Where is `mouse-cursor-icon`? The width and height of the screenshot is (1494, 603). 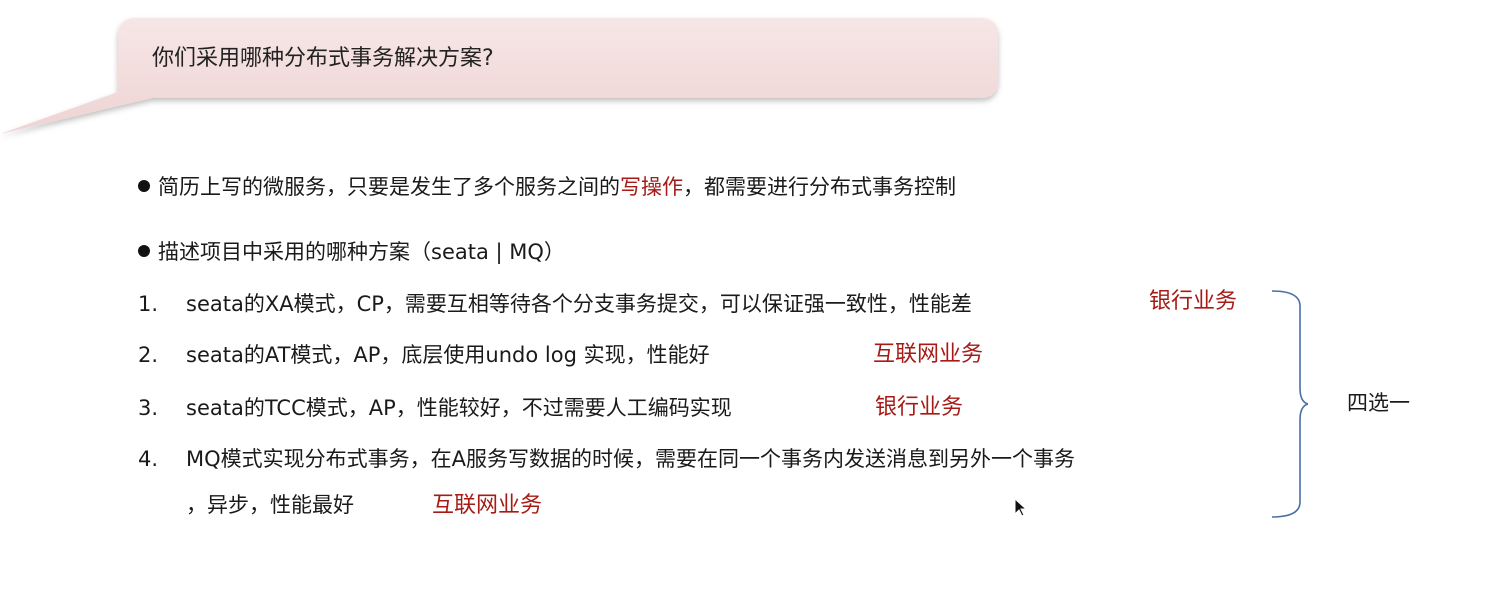 mouse-cursor-icon is located at coordinates (1021, 507).